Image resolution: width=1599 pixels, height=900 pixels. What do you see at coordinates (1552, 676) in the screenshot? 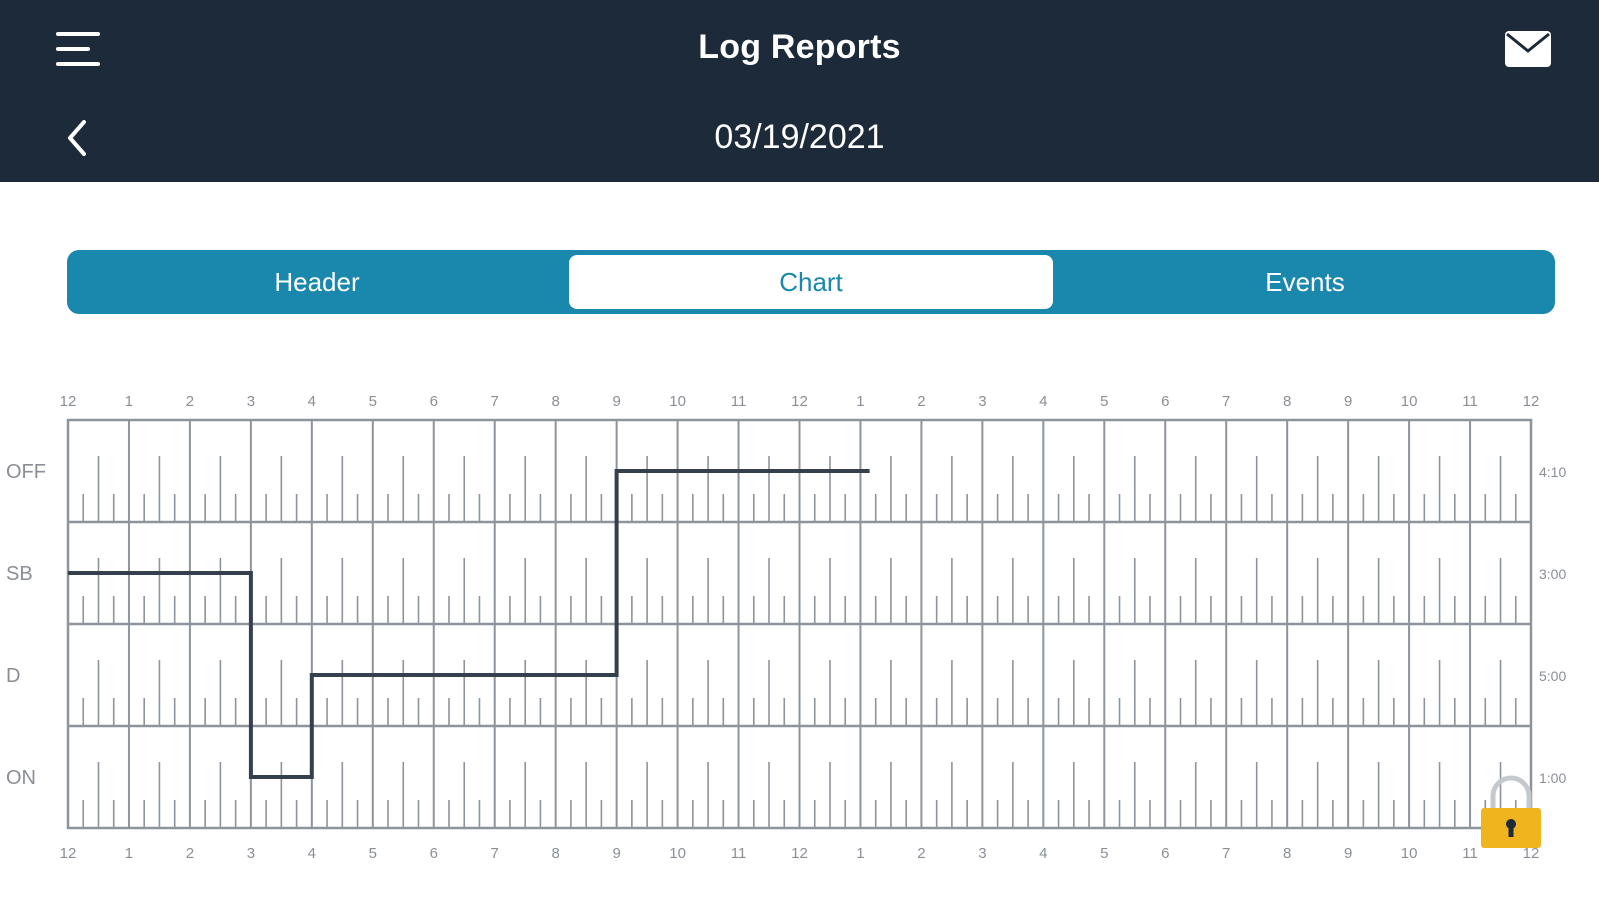
I see `row-total-d: 5:00` at bounding box center [1552, 676].